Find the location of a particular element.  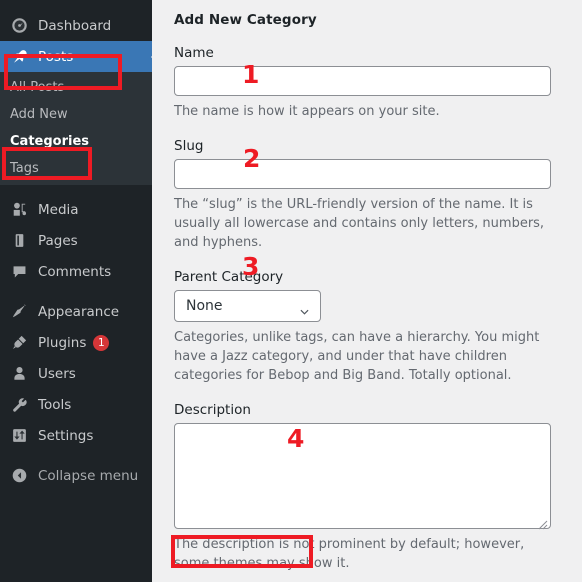

sidebar-item-media: Media is located at coordinates (76, 209).